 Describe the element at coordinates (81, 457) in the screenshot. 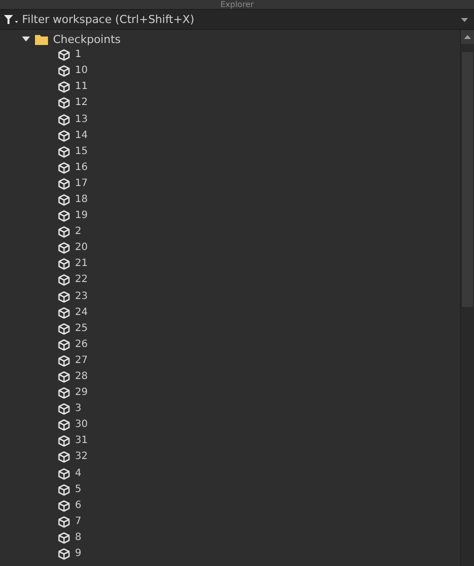

I see `part-label: 32` at that location.